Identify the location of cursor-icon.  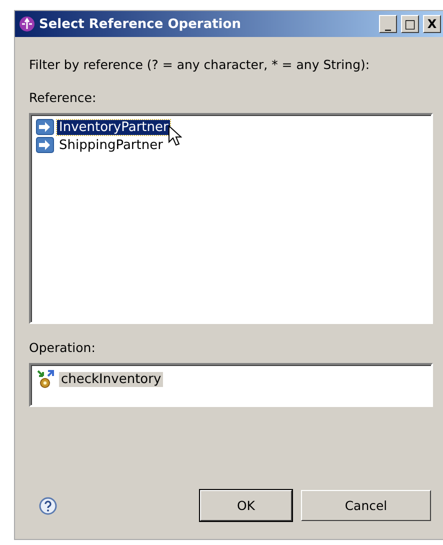
(175, 136).